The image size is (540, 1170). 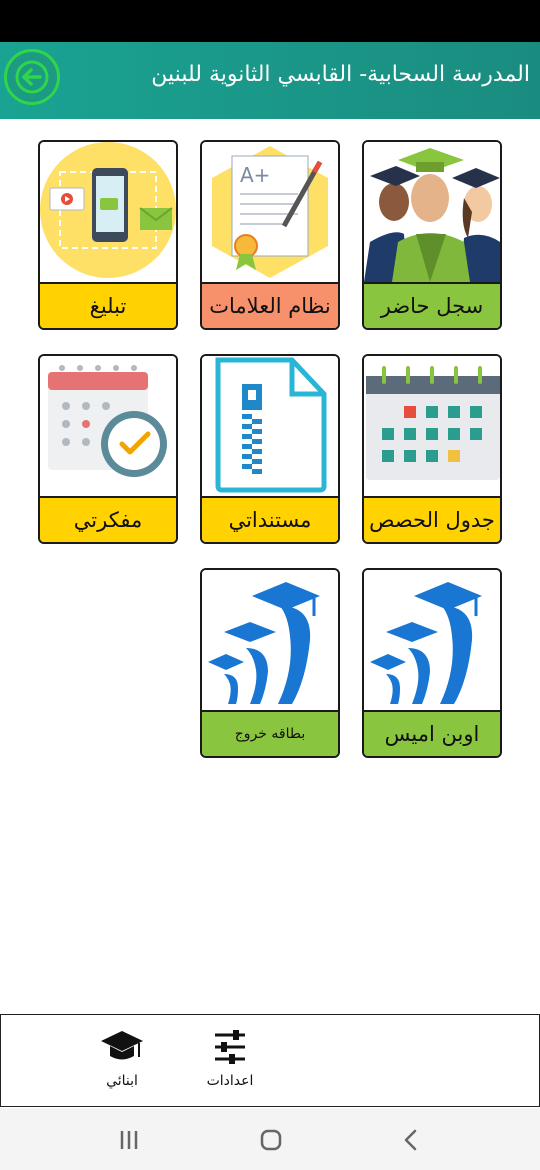 I want to click on nav-children: ابنائي, so click(x=122, y=1063).